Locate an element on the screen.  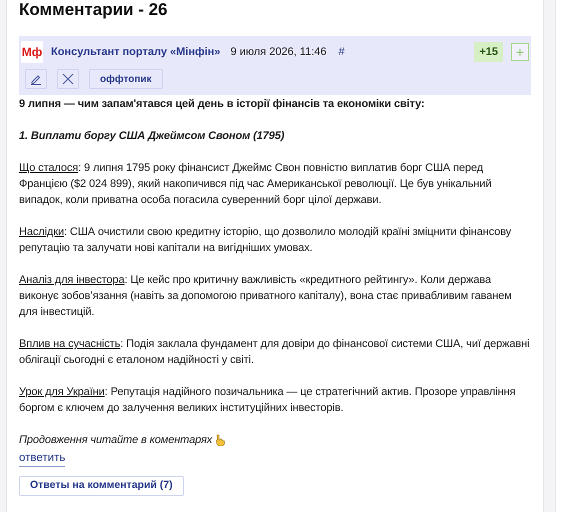
delete-button is located at coordinates (68, 79).